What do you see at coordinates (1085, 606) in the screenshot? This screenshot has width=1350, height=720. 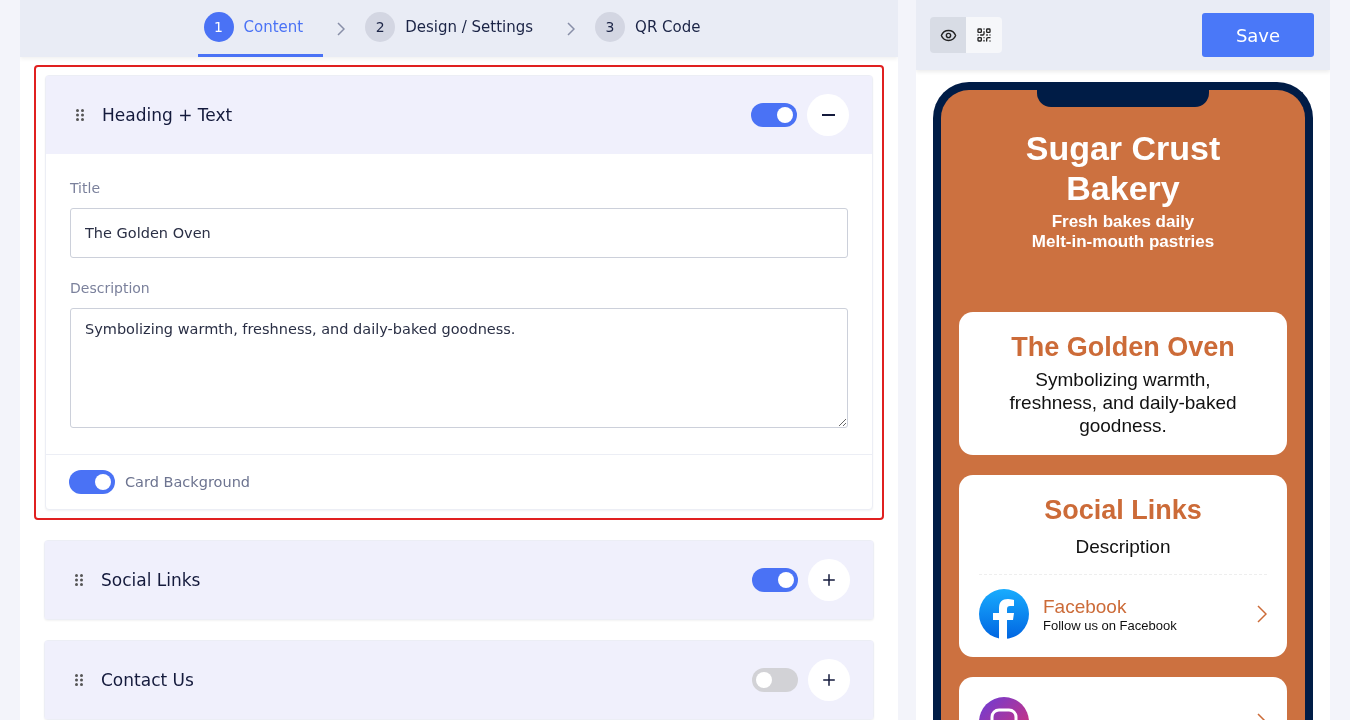 I see `link-name: Facebook` at bounding box center [1085, 606].